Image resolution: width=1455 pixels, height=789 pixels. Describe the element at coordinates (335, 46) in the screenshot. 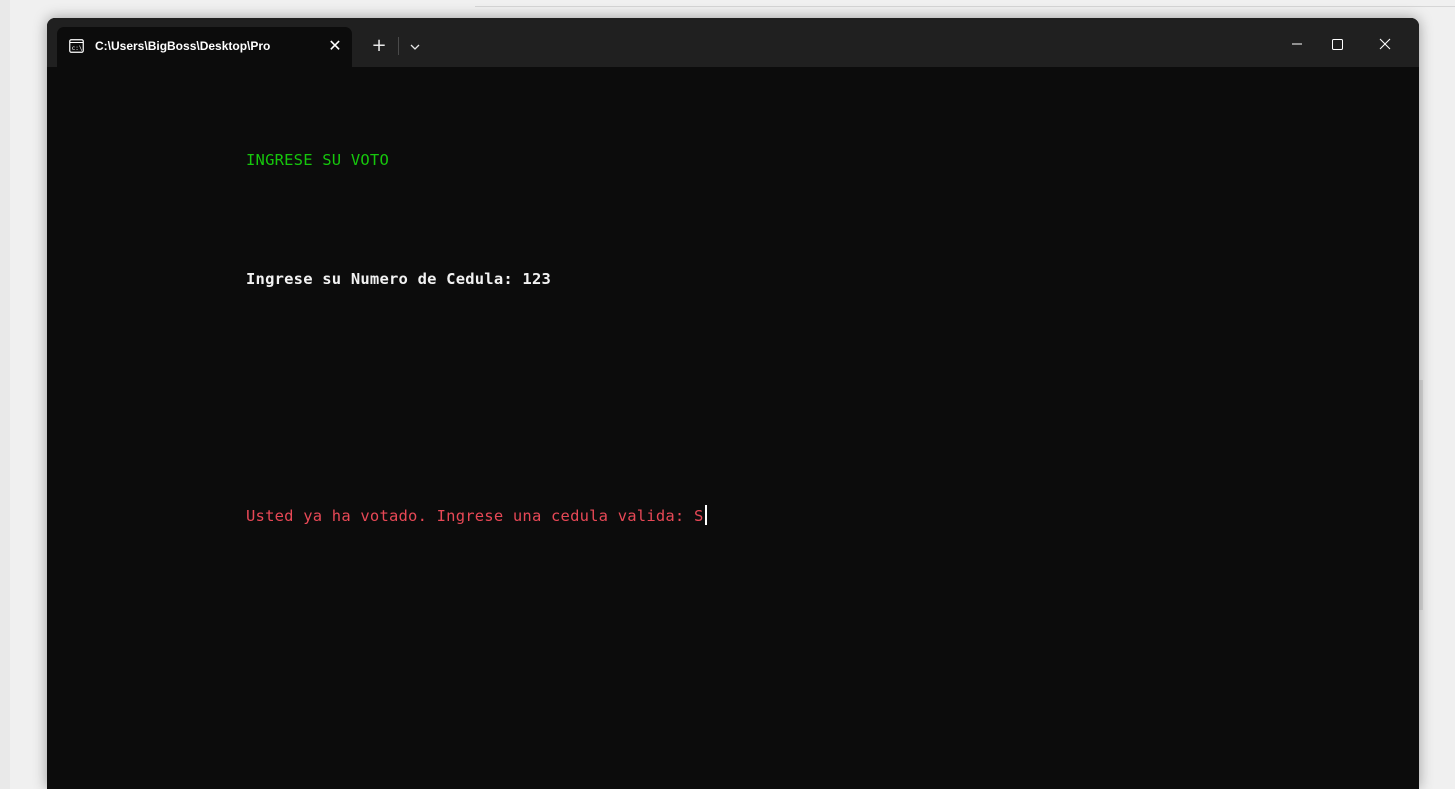

I see `close-icon: ✕` at that location.